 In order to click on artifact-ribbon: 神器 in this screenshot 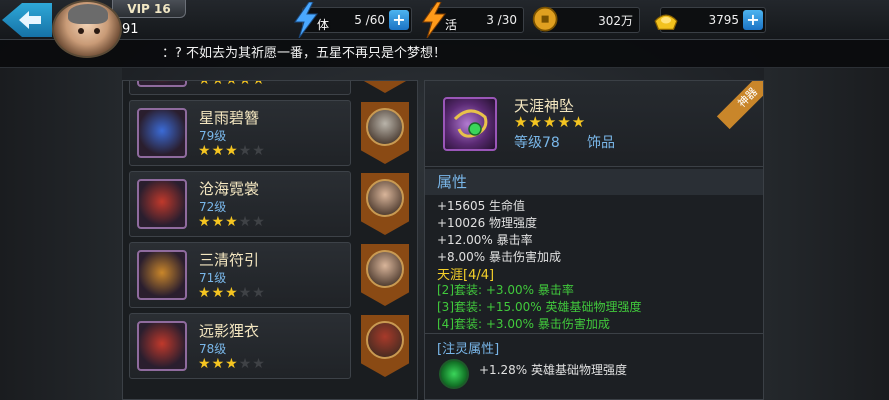, I will do `click(739, 105)`.